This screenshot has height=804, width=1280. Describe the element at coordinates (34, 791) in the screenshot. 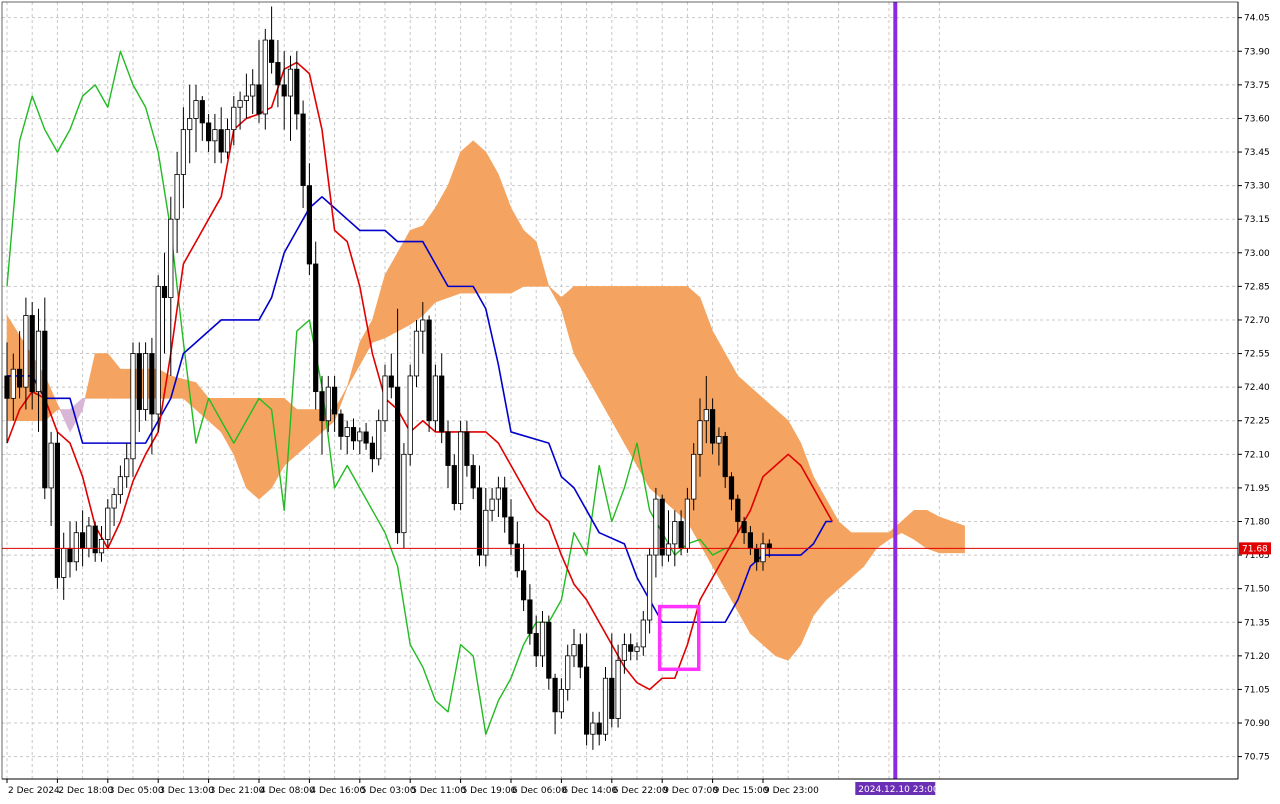

I see `x-tick-label: 2 Dec 2024` at that location.